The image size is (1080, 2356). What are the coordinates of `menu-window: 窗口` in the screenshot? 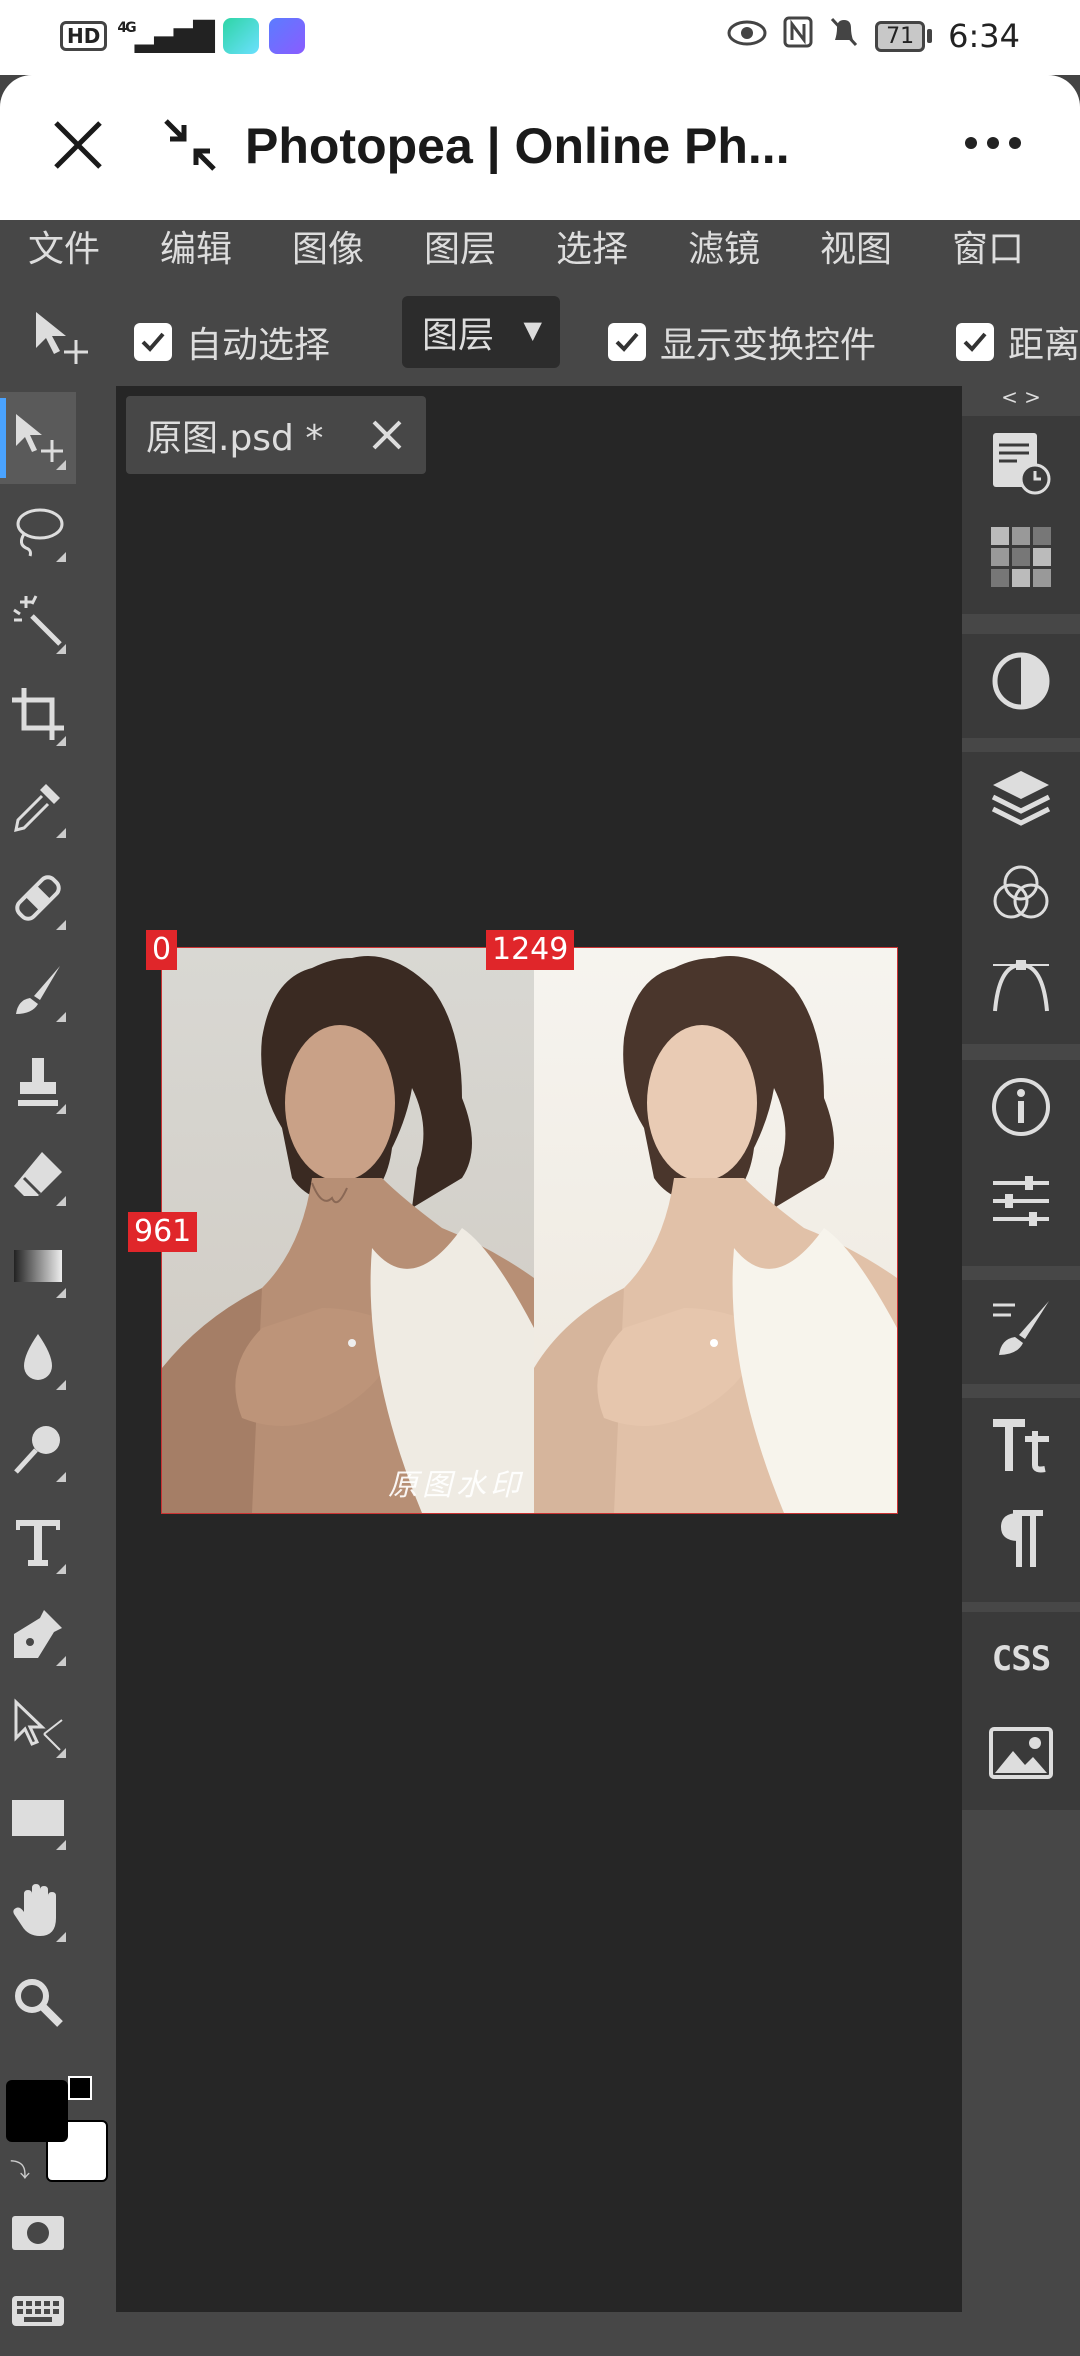 It's located at (990, 253).